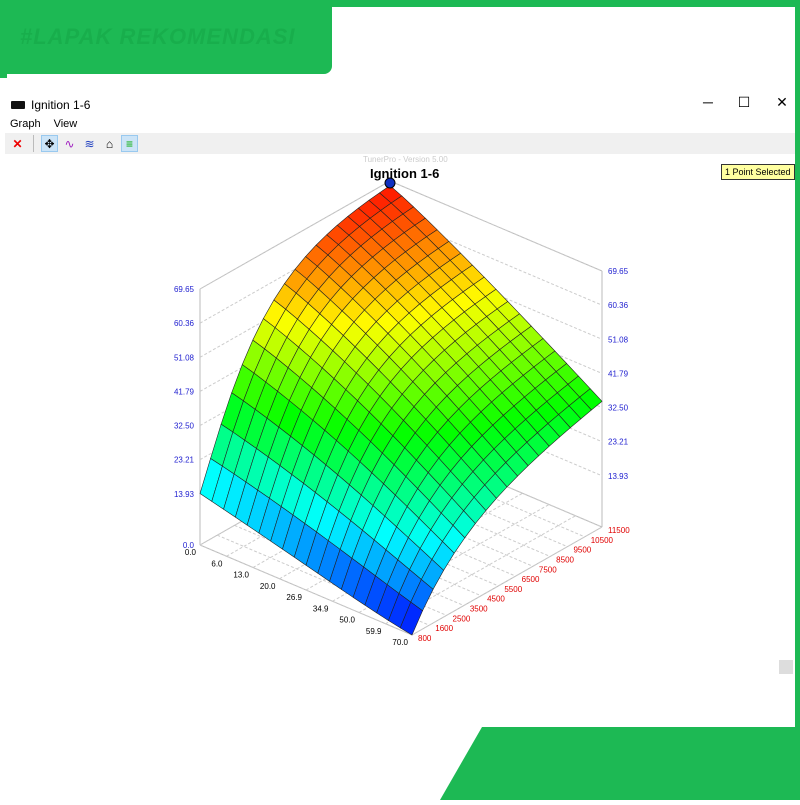 The width and height of the screenshot is (800, 805). I want to click on x-tick-label: 13.0, so click(241, 575).